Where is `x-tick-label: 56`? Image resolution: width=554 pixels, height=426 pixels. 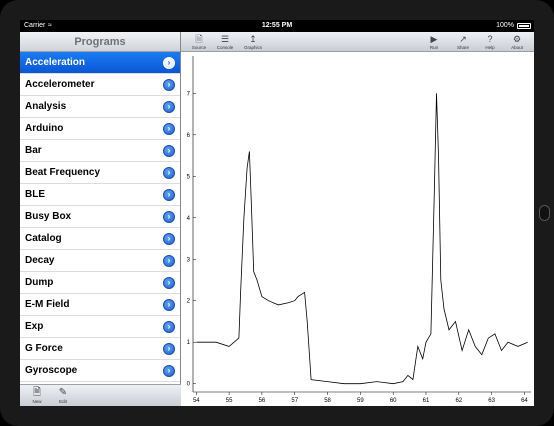
x-tick-label: 56 is located at coordinates (262, 401).